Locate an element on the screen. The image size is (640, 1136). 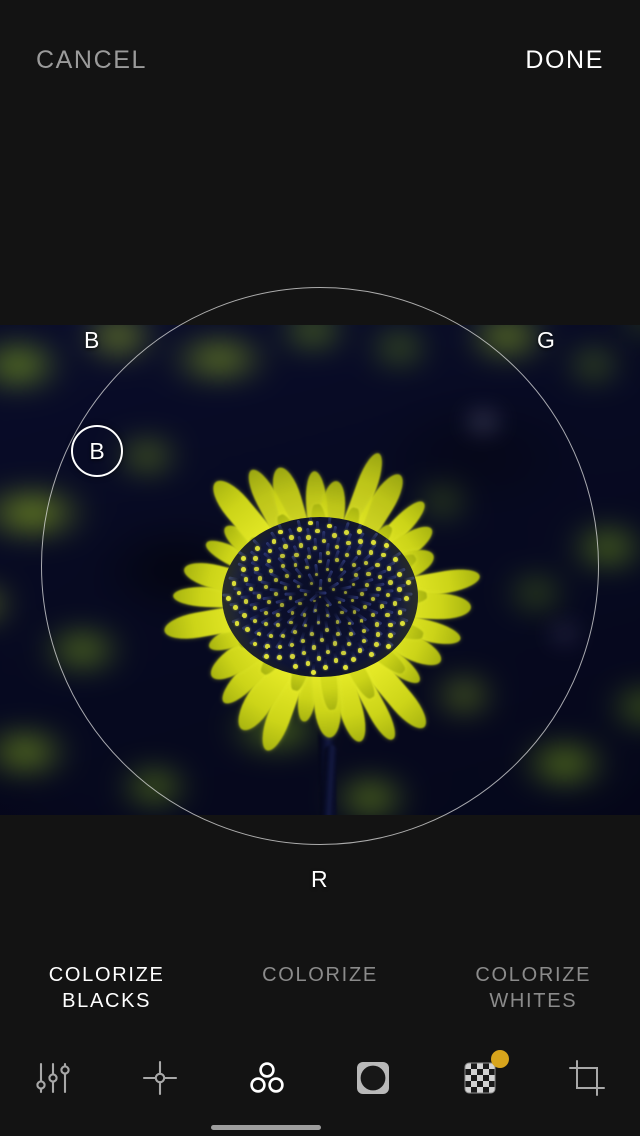
color-axis-label-green: G is located at coordinates (546, 340).